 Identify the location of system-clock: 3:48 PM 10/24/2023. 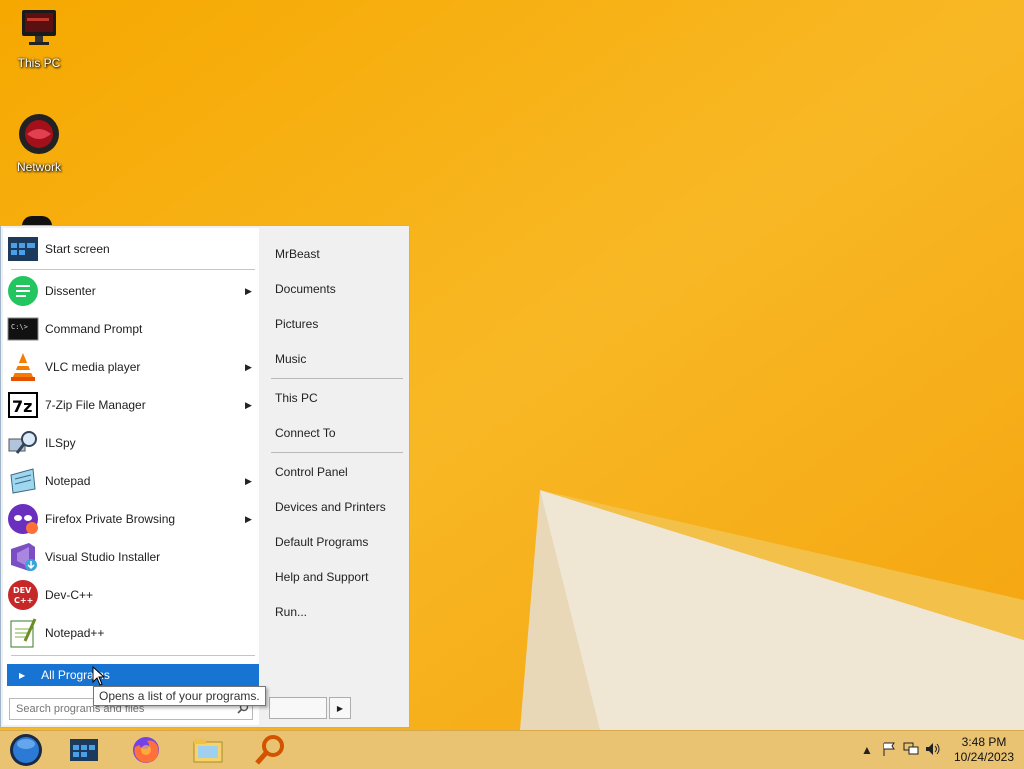
(984, 750).